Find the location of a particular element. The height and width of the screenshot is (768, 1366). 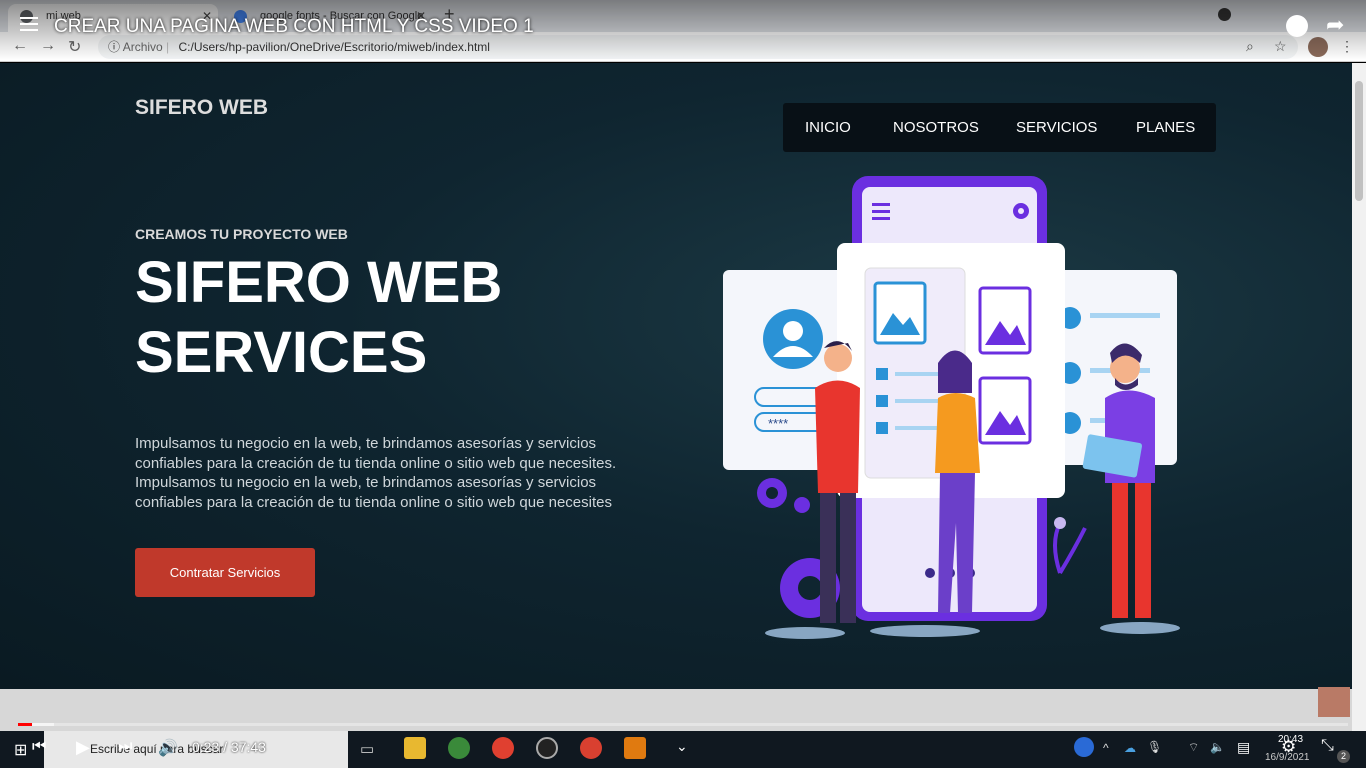

file-scheme-label: Archivo is located at coordinates (142, 47).